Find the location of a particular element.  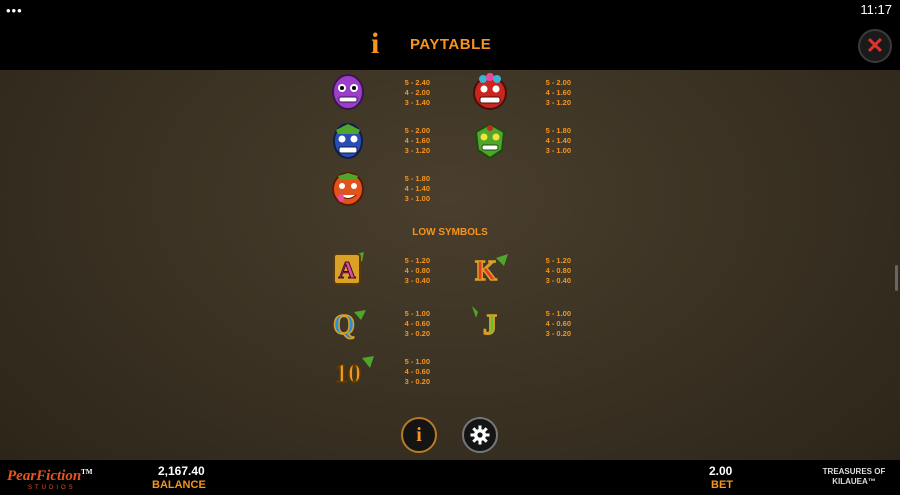

blue-tiki-icon is located at coordinates (348, 140).